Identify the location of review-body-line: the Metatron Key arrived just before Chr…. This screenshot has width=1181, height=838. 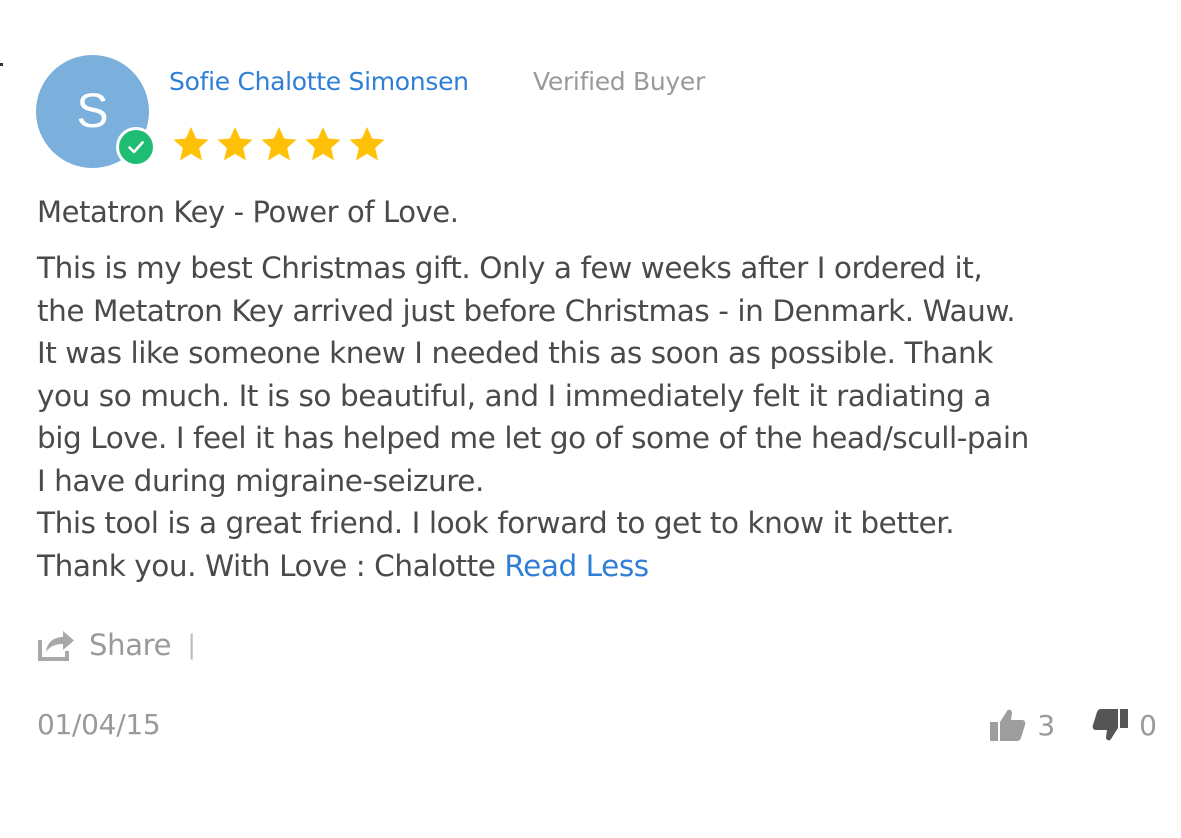
(526, 310).